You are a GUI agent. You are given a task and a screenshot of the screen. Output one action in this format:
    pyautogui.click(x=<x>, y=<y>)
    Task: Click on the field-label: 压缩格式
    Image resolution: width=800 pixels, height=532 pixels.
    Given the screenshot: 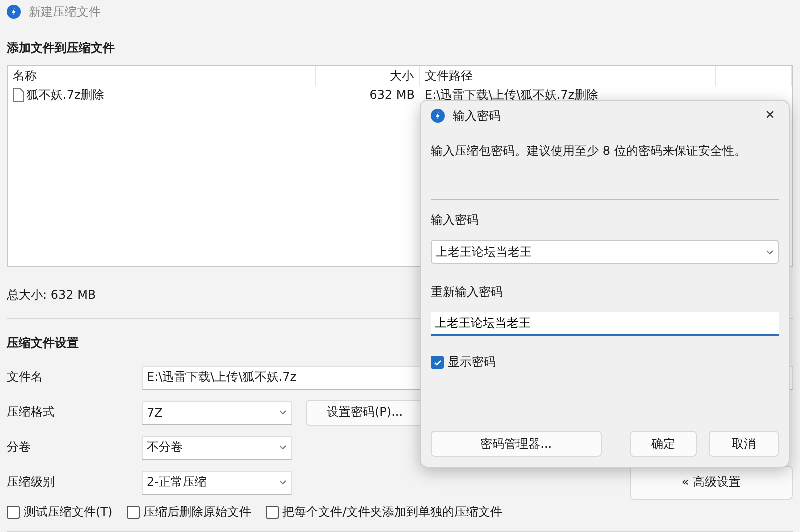 What is the action you would take?
    pyautogui.click(x=31, y=412)
    